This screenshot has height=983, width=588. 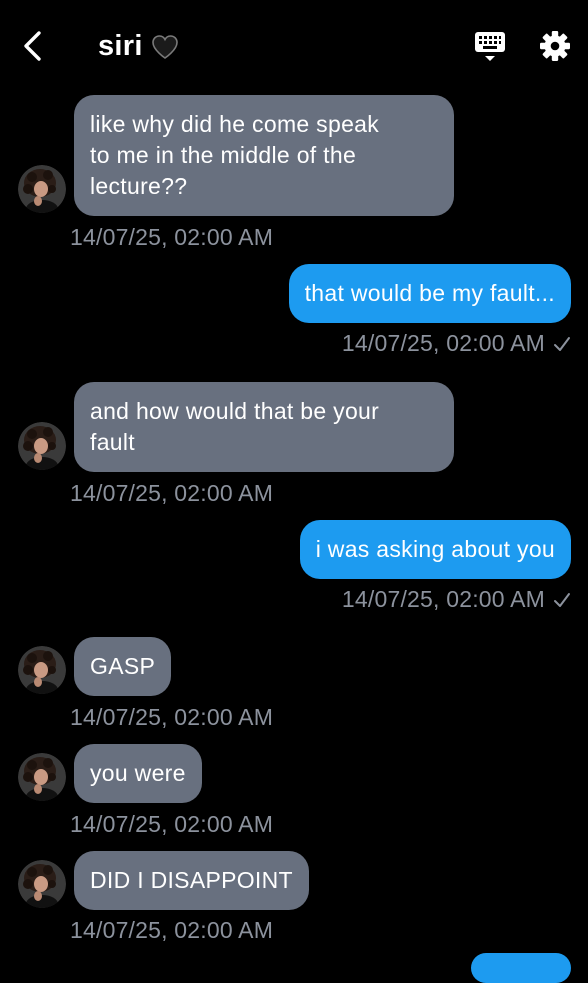 I want to click on message-bubble-incoming: GASP, so click(x=123, y=666).